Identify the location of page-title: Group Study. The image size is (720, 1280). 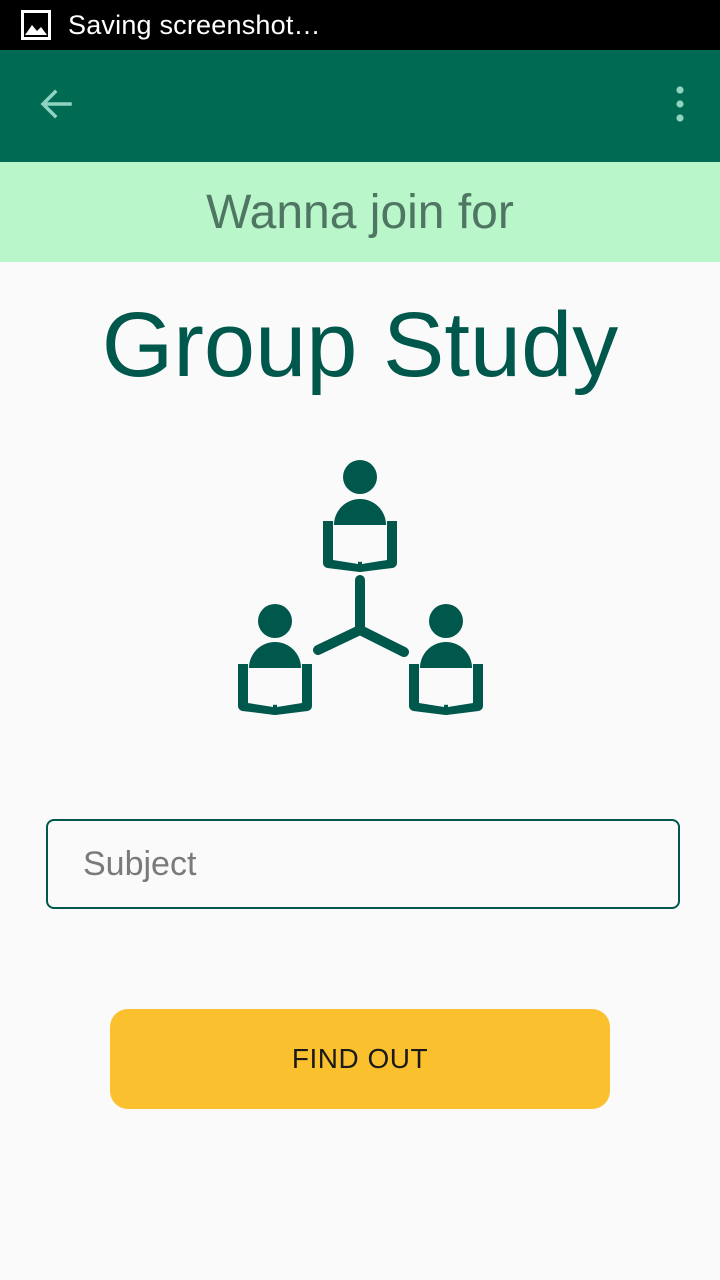
(360, 345).